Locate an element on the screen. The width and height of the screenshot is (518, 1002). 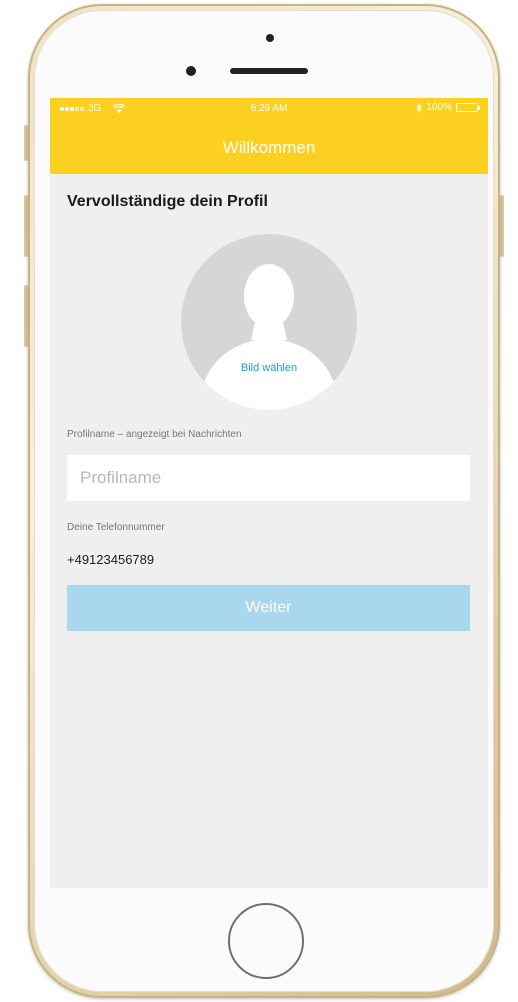
status-right: 100% is located at coordinates (448, 107).